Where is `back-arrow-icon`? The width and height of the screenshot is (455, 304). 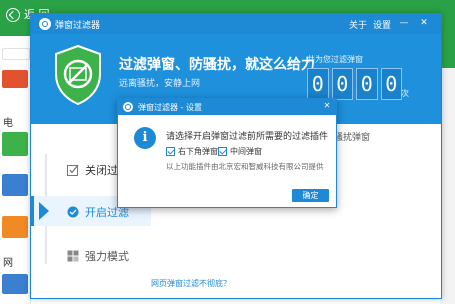
back-arrow-icon is located at coordinates (13, 15).